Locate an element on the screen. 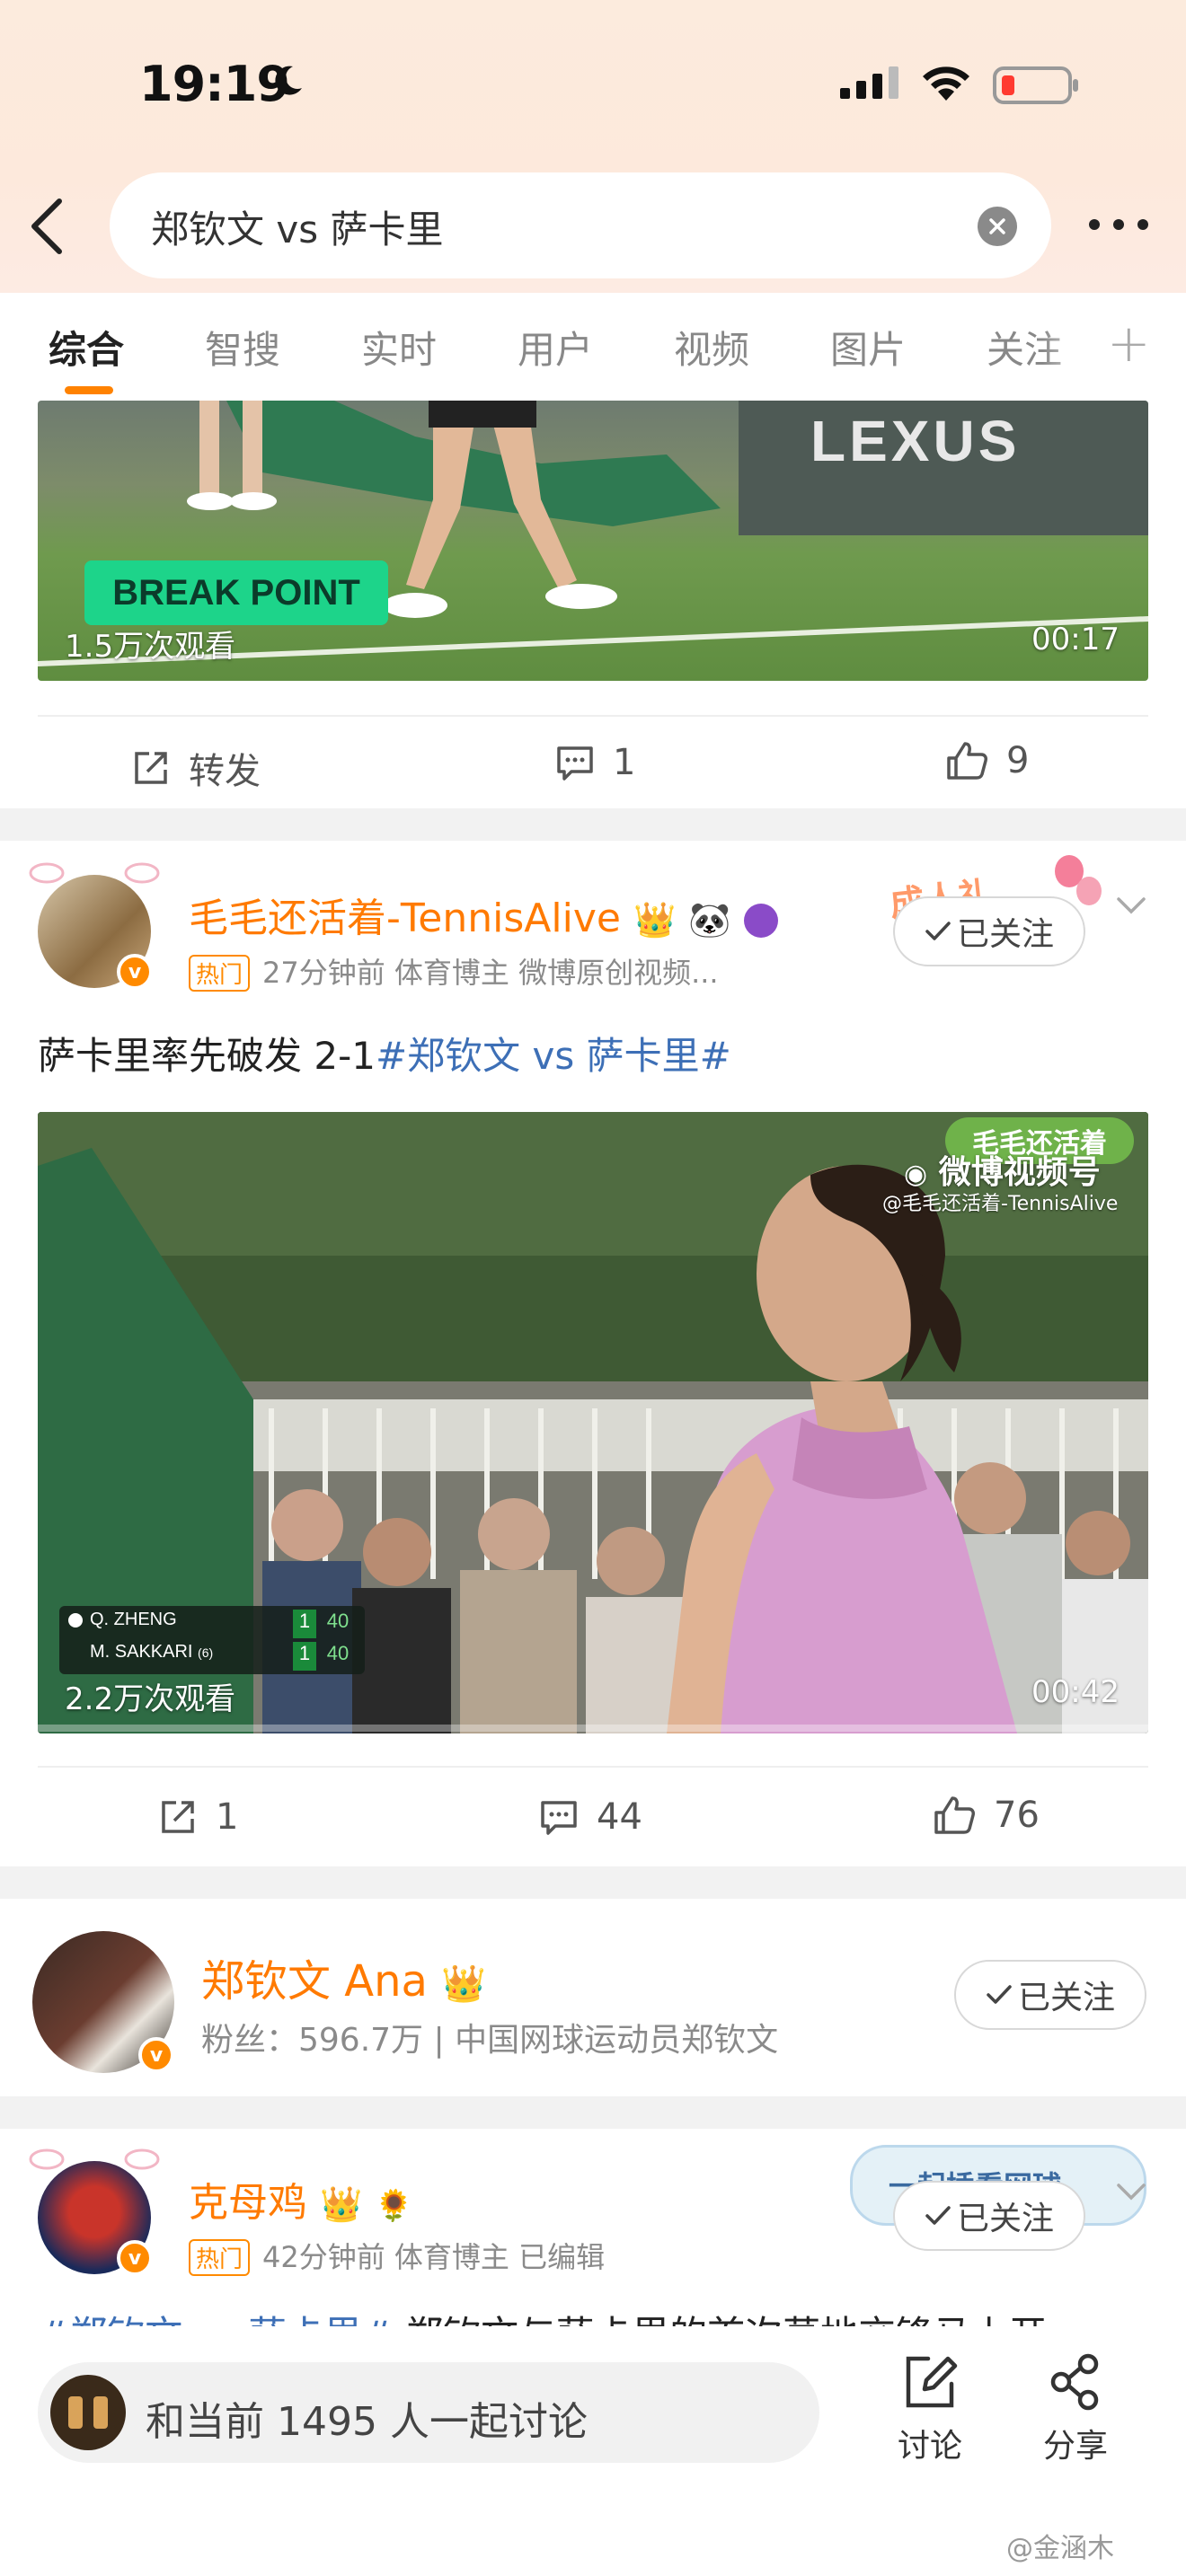 The image size is (1186, 2576). comment-count: 1 is located at coordinates (624, 762).